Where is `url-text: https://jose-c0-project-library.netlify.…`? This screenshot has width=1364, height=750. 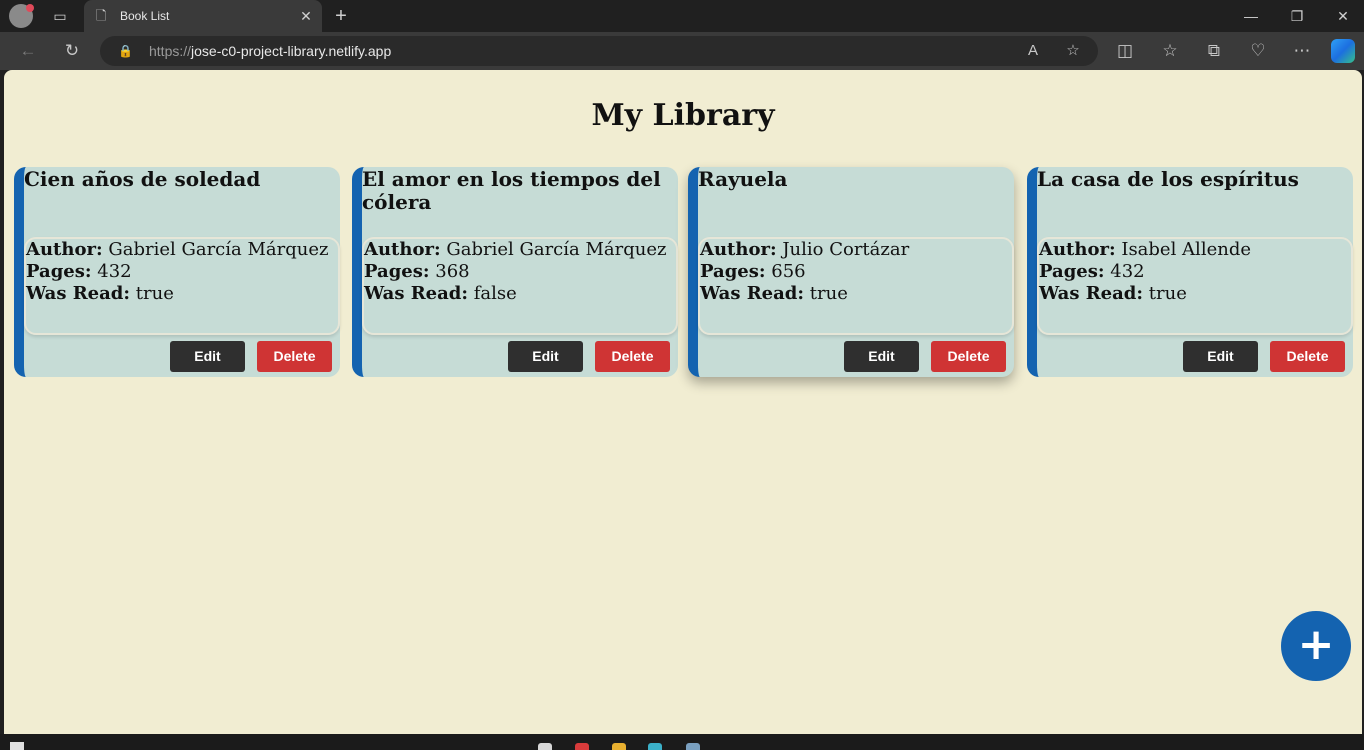
url-text: https://jose-c0-project-library.netlify.… is located at coordinates (270, 51).